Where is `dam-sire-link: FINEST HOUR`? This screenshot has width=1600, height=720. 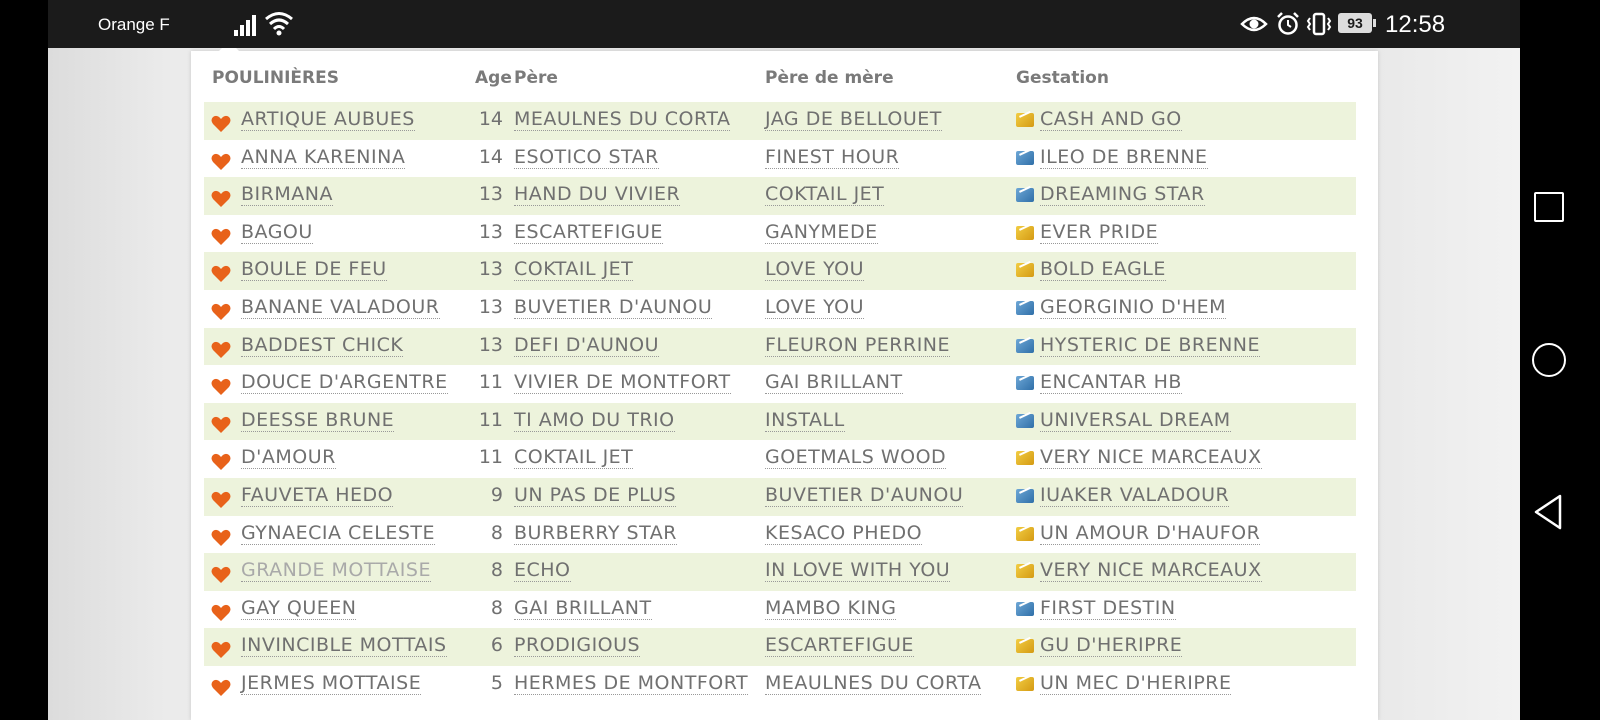
dam-sire-link: FINEST HOUR is located at coordinates (832, 157).